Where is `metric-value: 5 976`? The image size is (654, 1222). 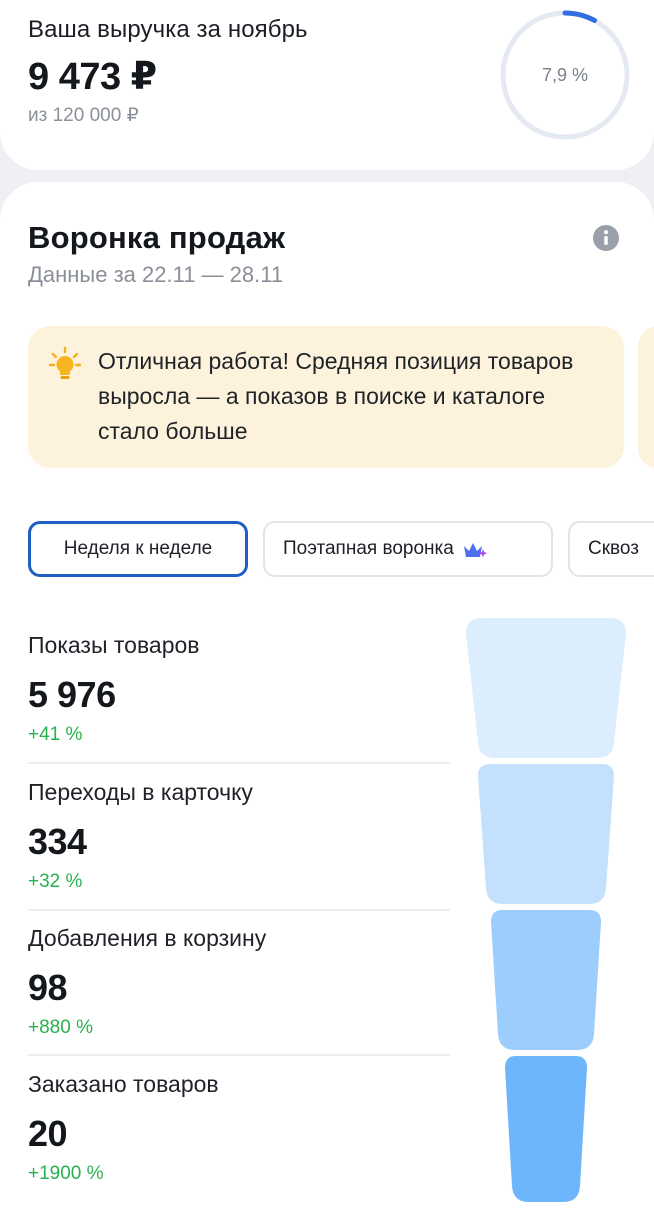
metric-value: 5 976 is located at coordinates (72, 694).